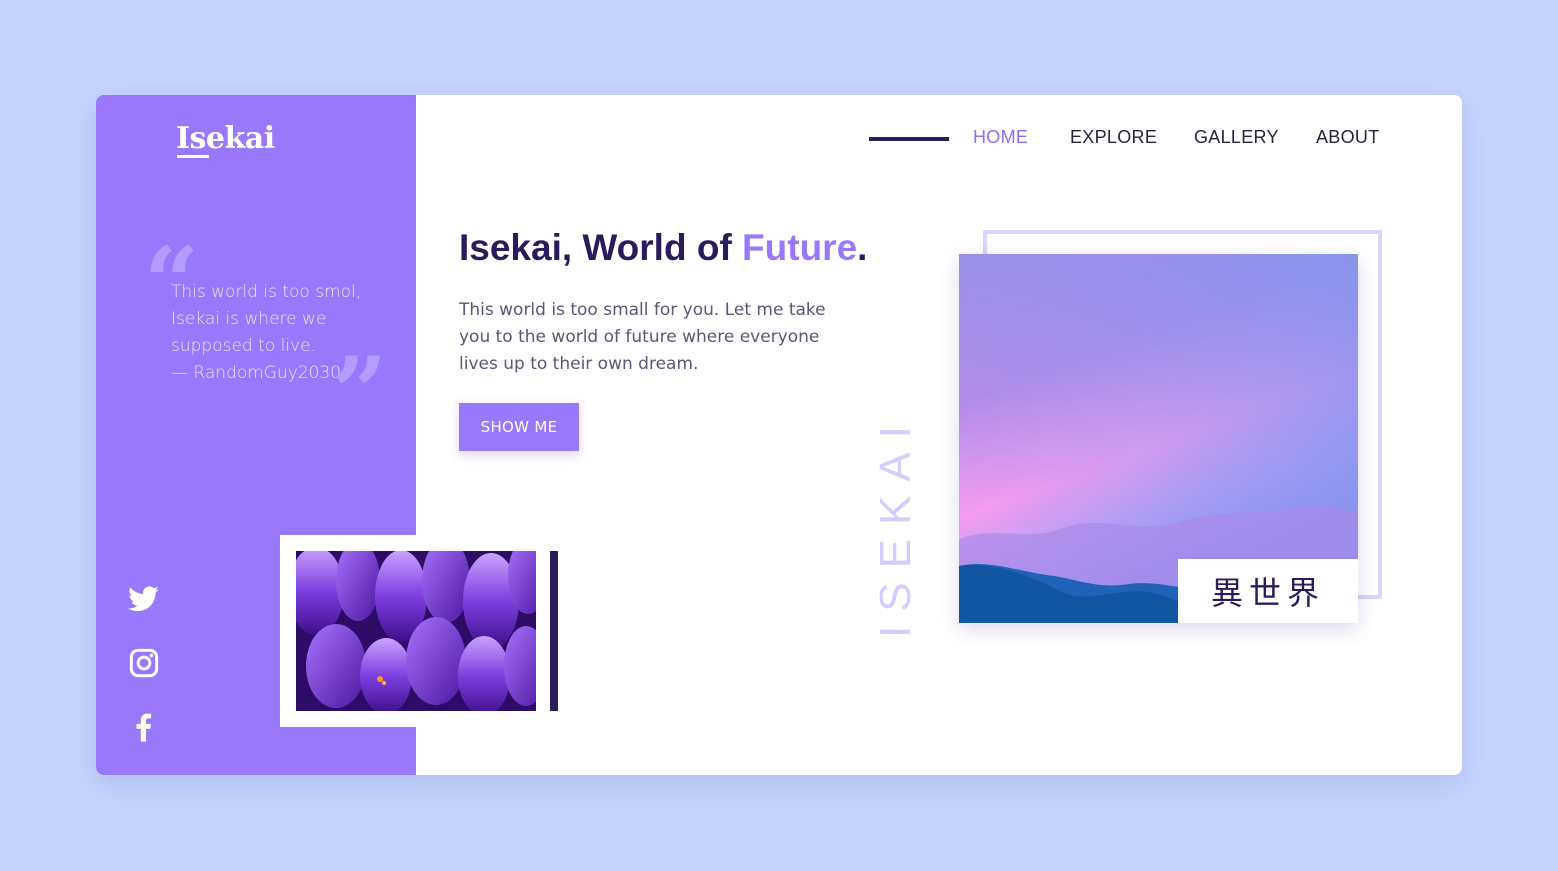 The height and width of the screenshot is (871, 1558). Describe the element at coordinates (225, 138) in the screenshot. I see `logo: Isekai` at that location.